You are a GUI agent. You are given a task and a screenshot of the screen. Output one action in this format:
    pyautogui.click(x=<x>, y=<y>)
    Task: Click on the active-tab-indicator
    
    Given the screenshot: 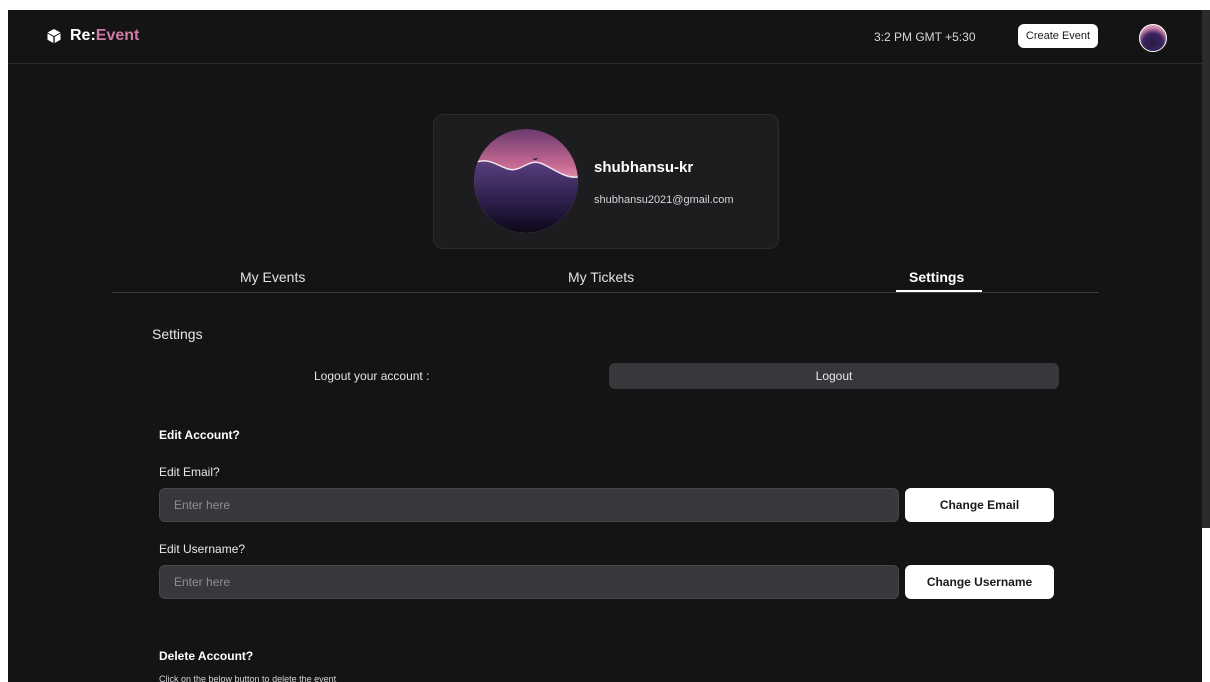 What is the action you would take?
    pyautogui.click(x=939, y=291)
    